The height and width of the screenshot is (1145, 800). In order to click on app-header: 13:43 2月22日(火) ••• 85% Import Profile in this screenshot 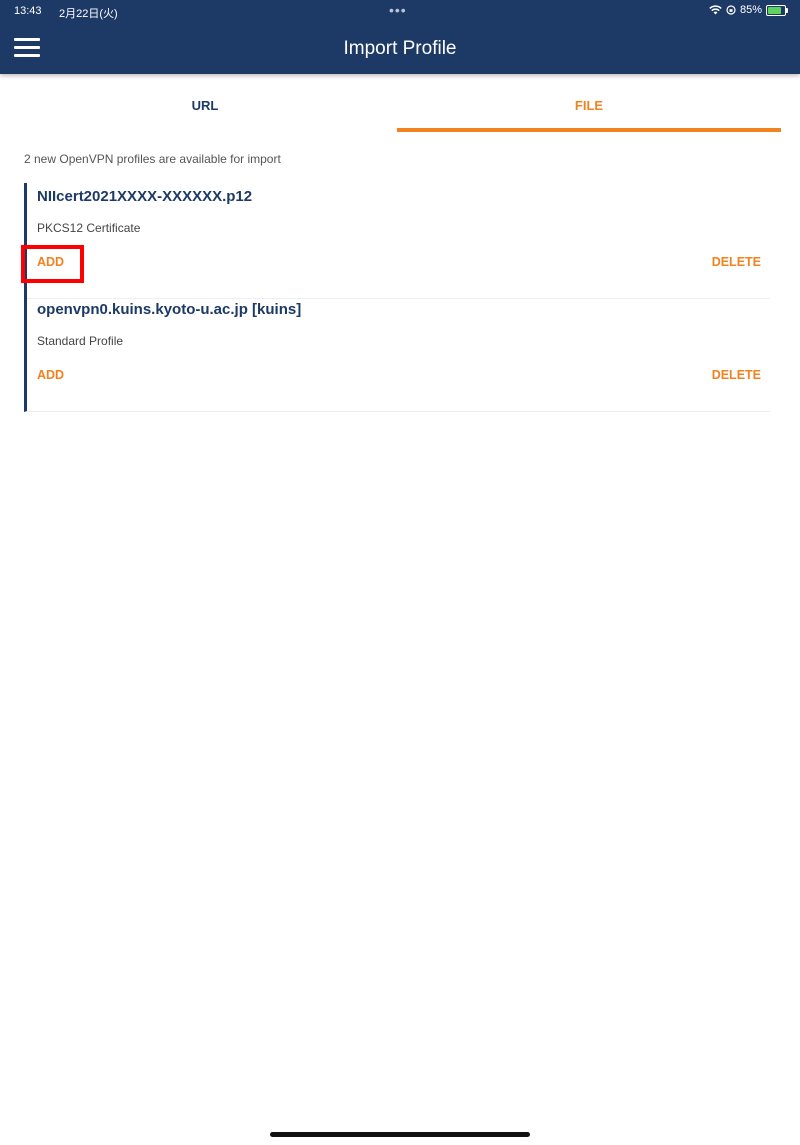, I will do `click(400, 37)`.